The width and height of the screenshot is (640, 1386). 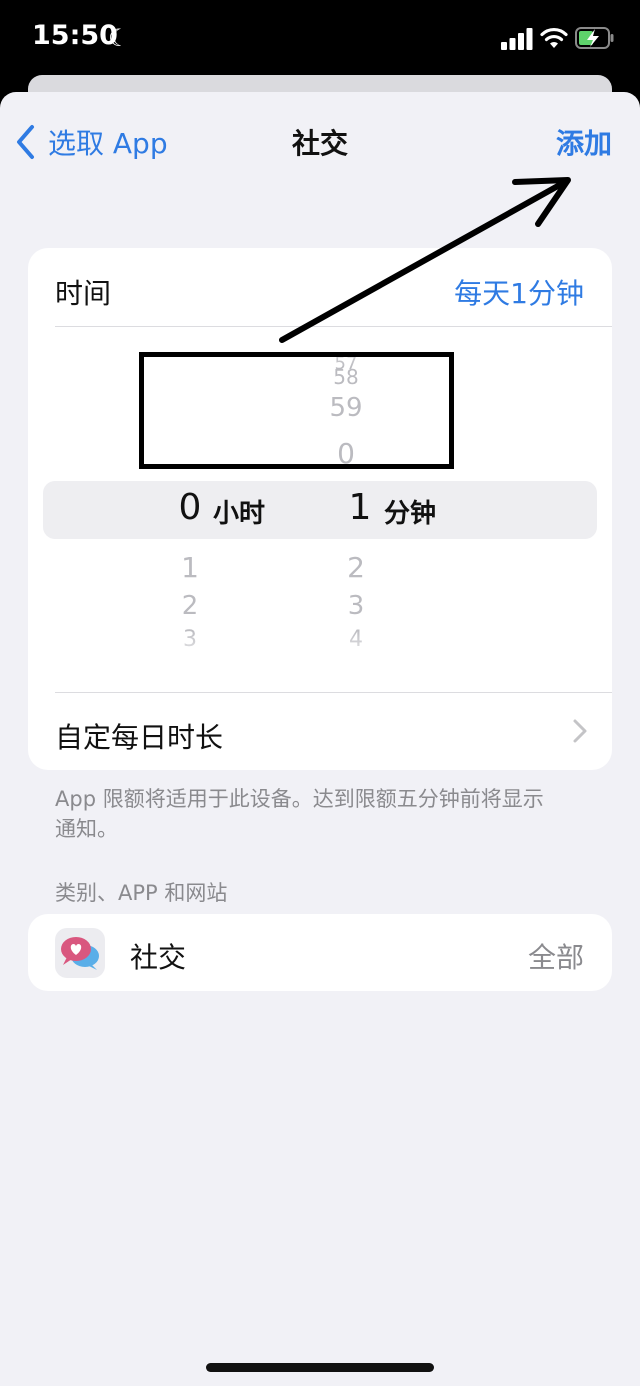 I want to click on hours-option: 1, so click(x=190, y=567).